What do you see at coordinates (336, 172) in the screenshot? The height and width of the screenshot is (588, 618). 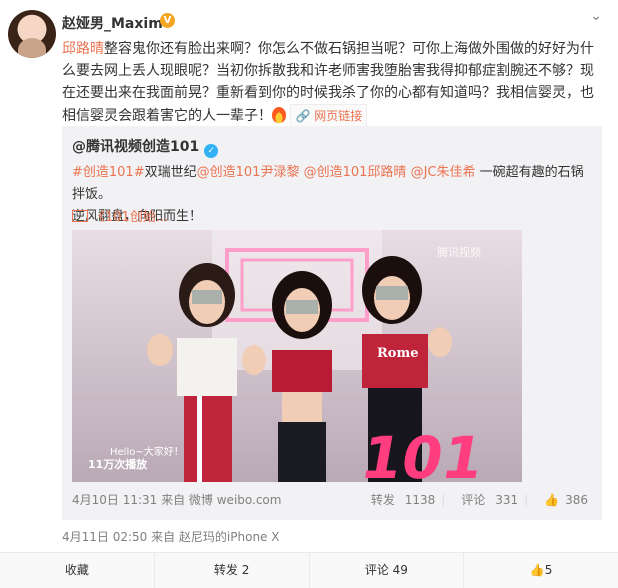 I see `mention-link: @创造101` at bounding box center [336, 172].